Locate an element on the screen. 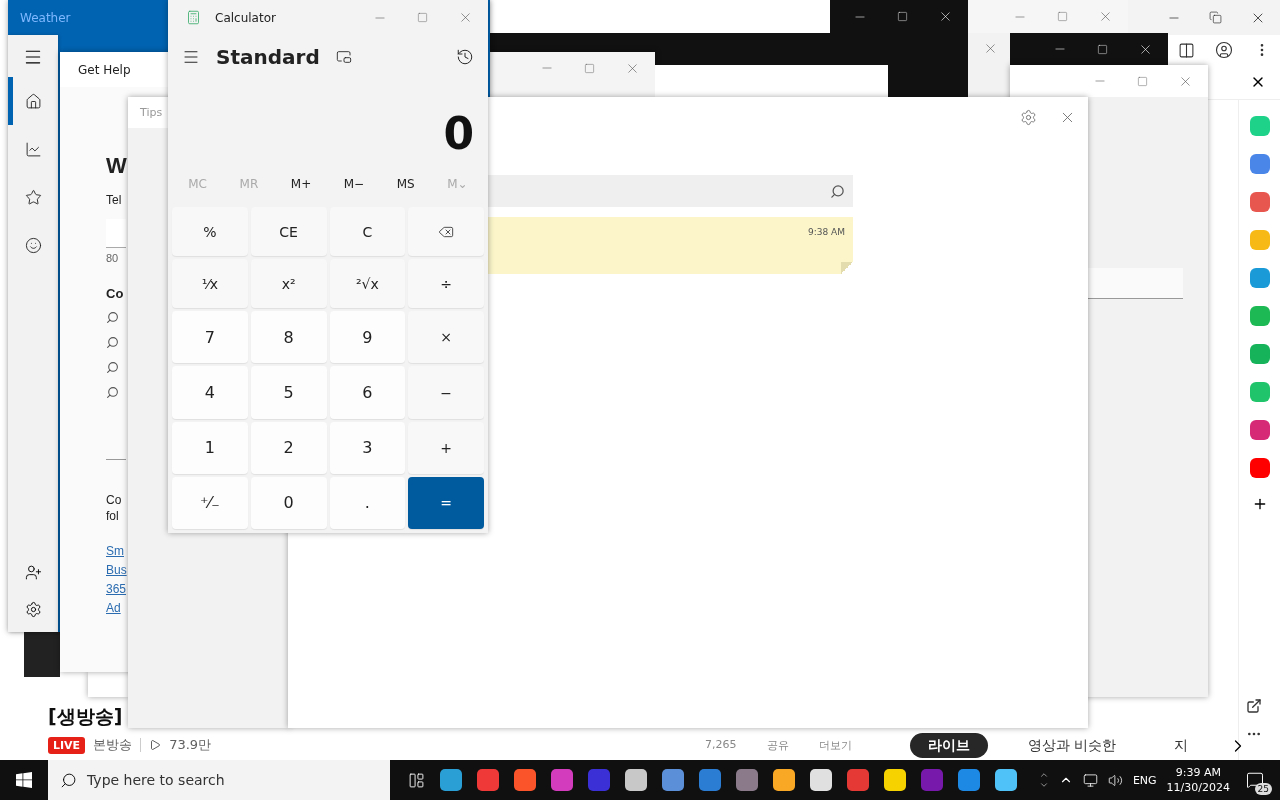  windows-logo-icon is located at coordinates (24, 780).